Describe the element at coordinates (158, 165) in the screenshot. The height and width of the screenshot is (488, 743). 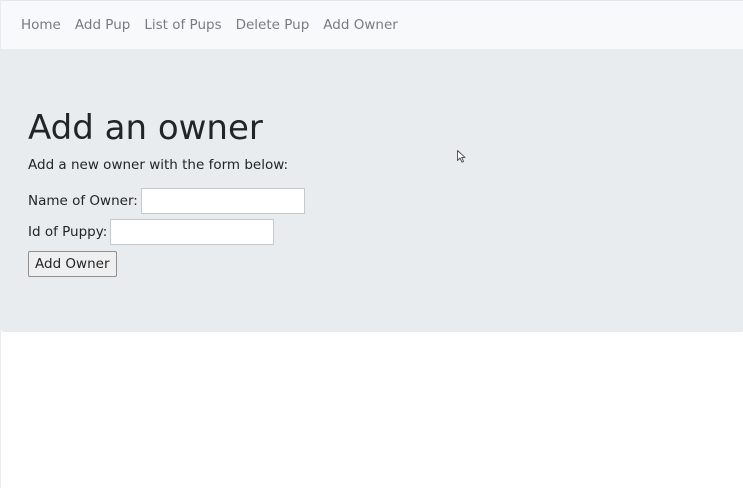
I see `form-description: Add a new owner with the form below:` at that location.